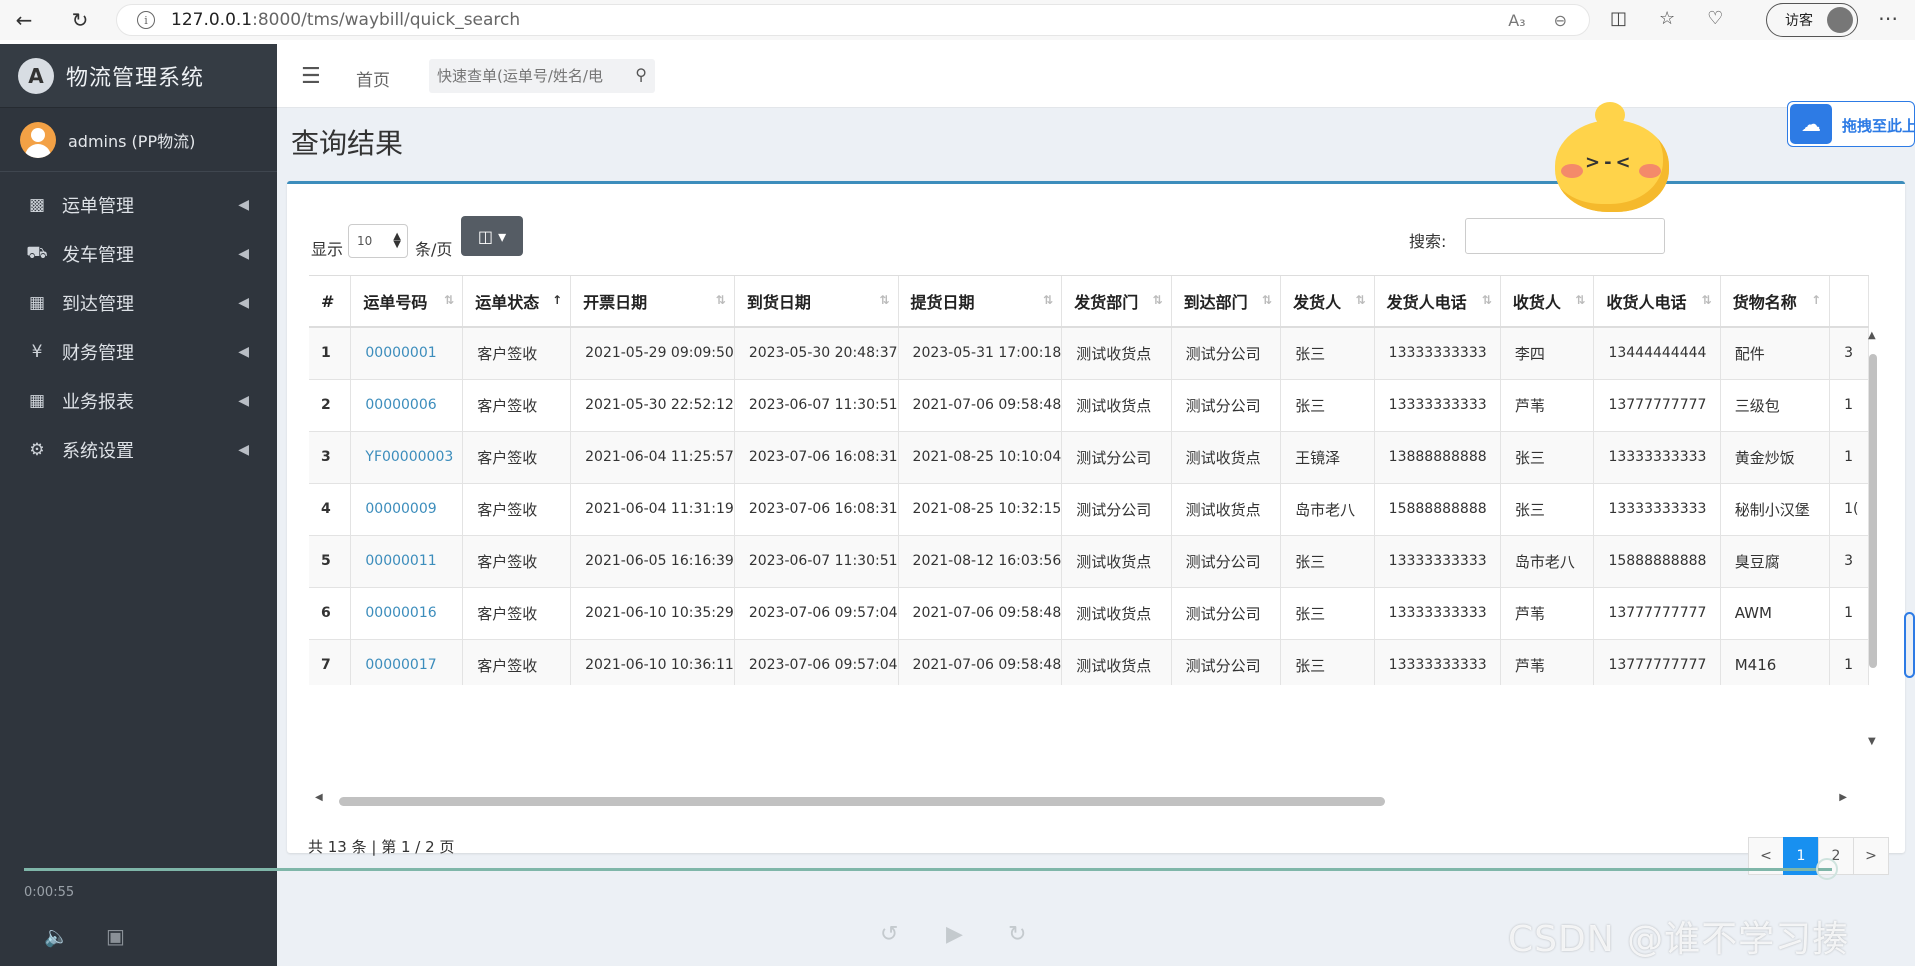 This screenshot has height=966, width=1915. What do you see at coordinates (1327, 302) in the screenshot?
I see `column-header: 发货人 ⇅` at bounding box center [1327, 302].